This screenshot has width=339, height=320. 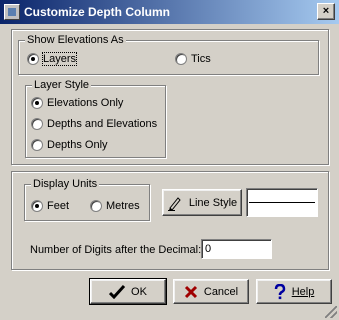 I want to click on line-style-sample, so click(x=282, y=202).